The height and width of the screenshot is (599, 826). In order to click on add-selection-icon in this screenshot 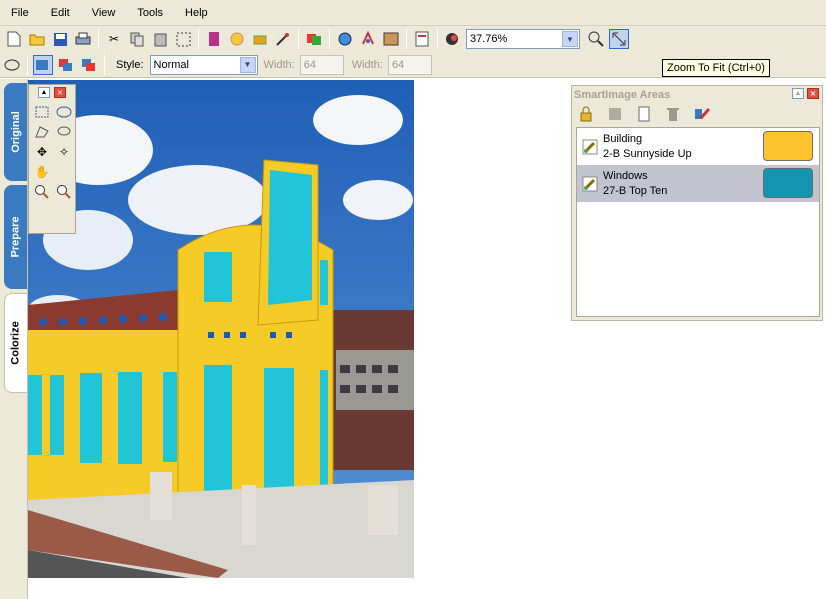, I will do `click(66, 65)`.